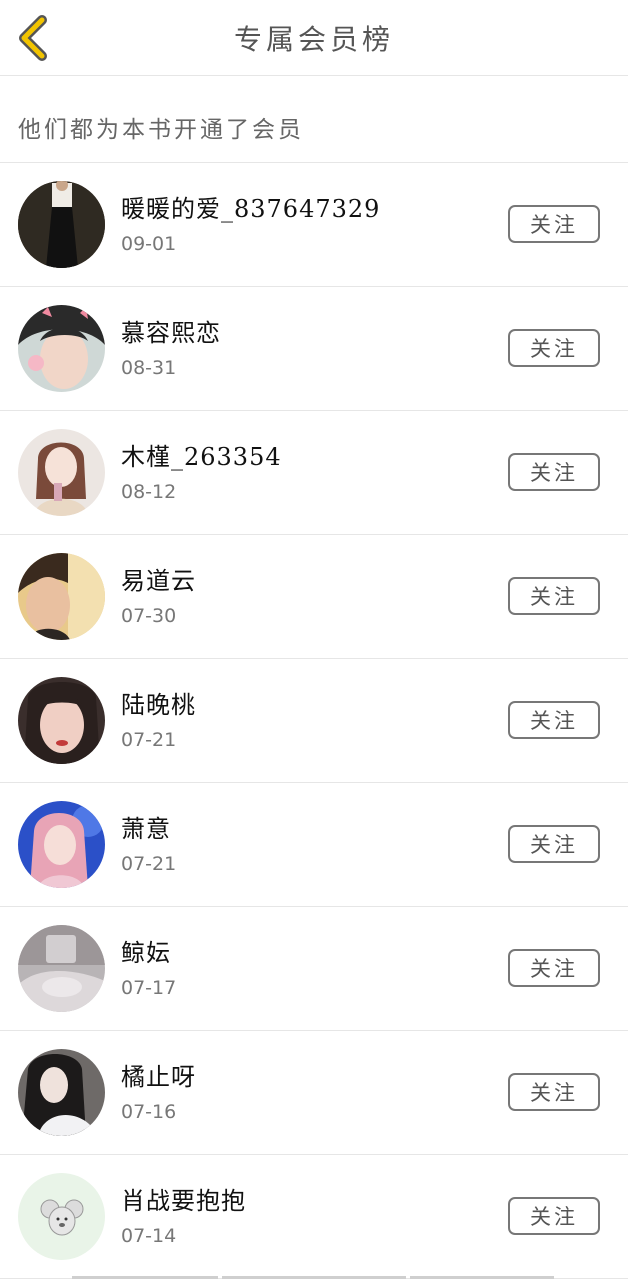 This screenshot has height=1280, width=628. What do you see at coordinates (158, 1077) in the screenshot?
I see `member-name: 橘止呀` at bounding box center [158, 1077].